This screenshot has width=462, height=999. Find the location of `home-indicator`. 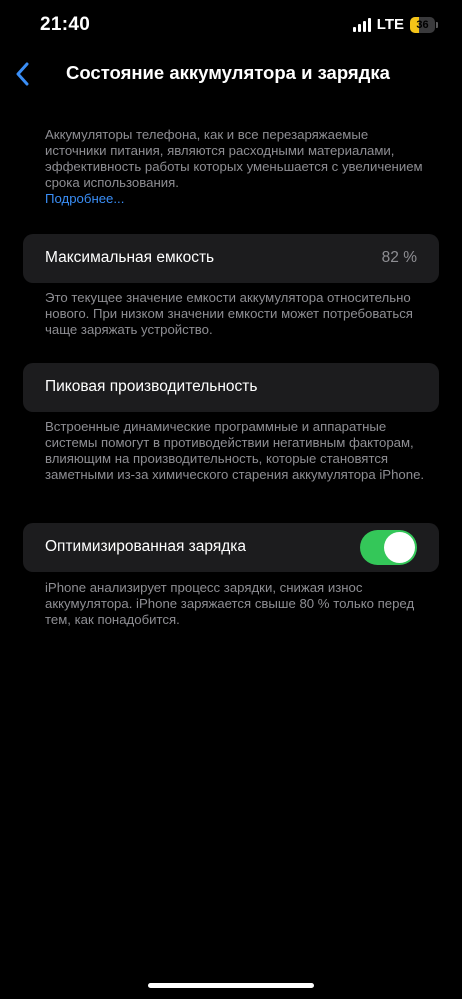

home-indicator is located at coordinates (231, 985).